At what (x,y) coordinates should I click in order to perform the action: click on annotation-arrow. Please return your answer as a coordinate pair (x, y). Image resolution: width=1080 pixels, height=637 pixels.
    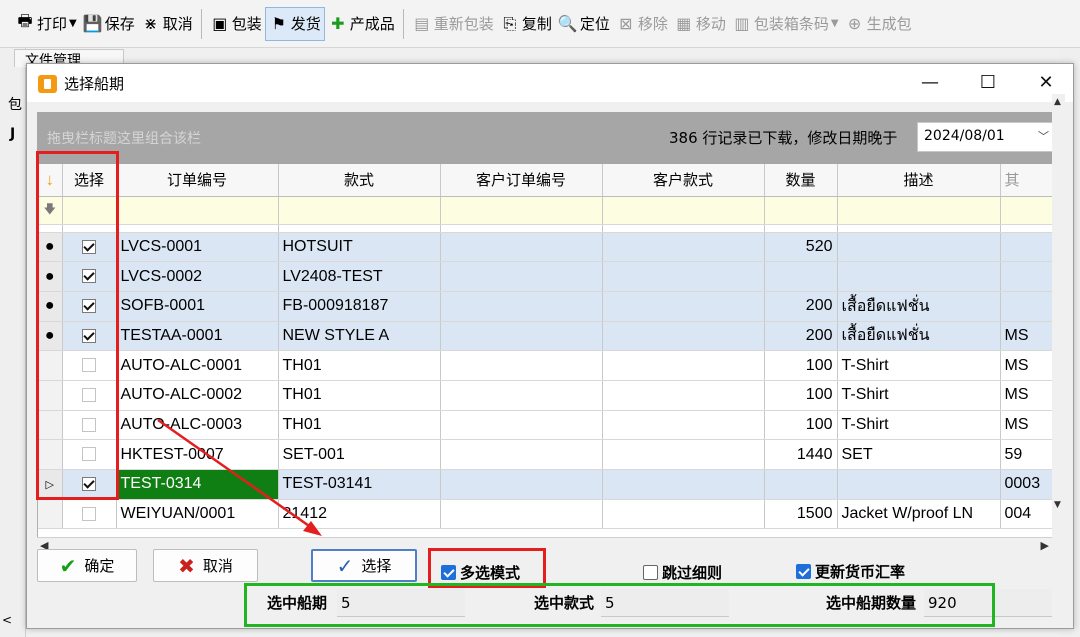
    Looking at the image, I should click on (239, 477).